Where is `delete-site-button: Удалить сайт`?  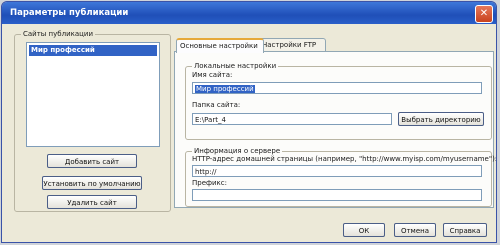
delete-site-button: Удалить сайт is located at coordinates (92, 202).